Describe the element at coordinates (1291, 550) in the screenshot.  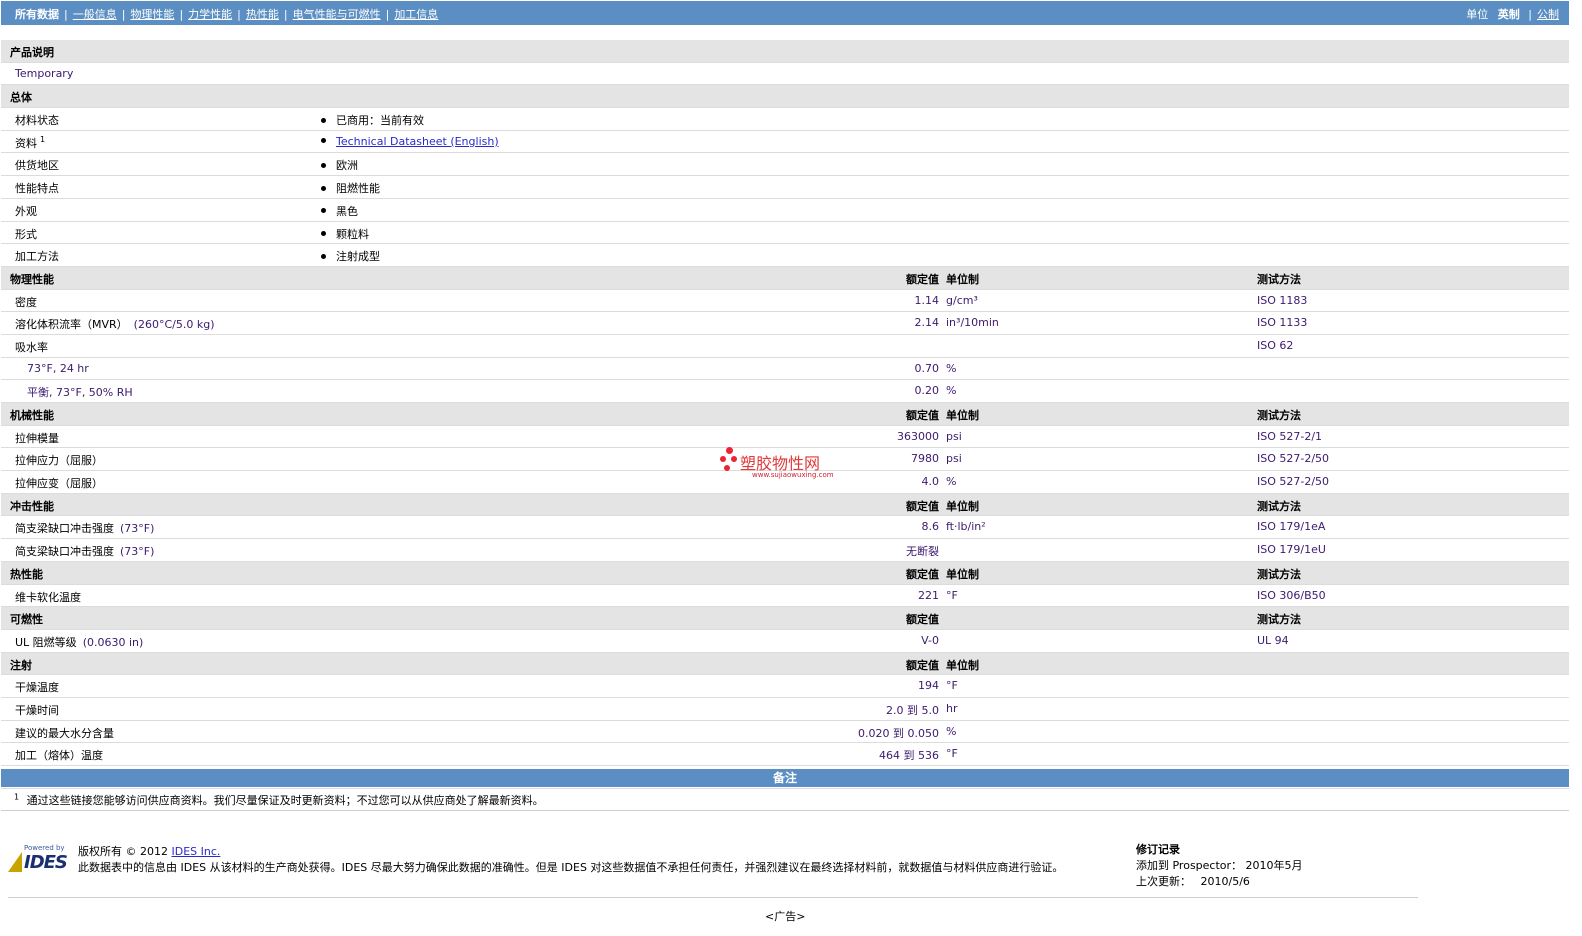
I see `row-test-method: ISO 179/1eU` at that location.